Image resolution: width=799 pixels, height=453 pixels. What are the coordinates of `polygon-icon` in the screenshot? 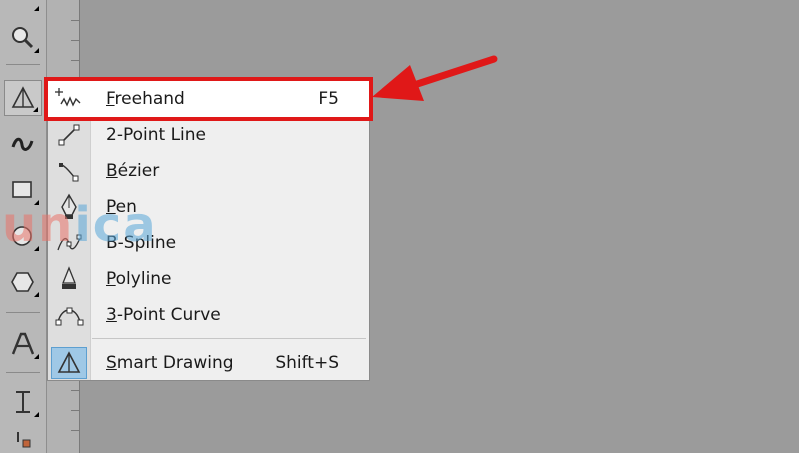 It's located at (22, 282).